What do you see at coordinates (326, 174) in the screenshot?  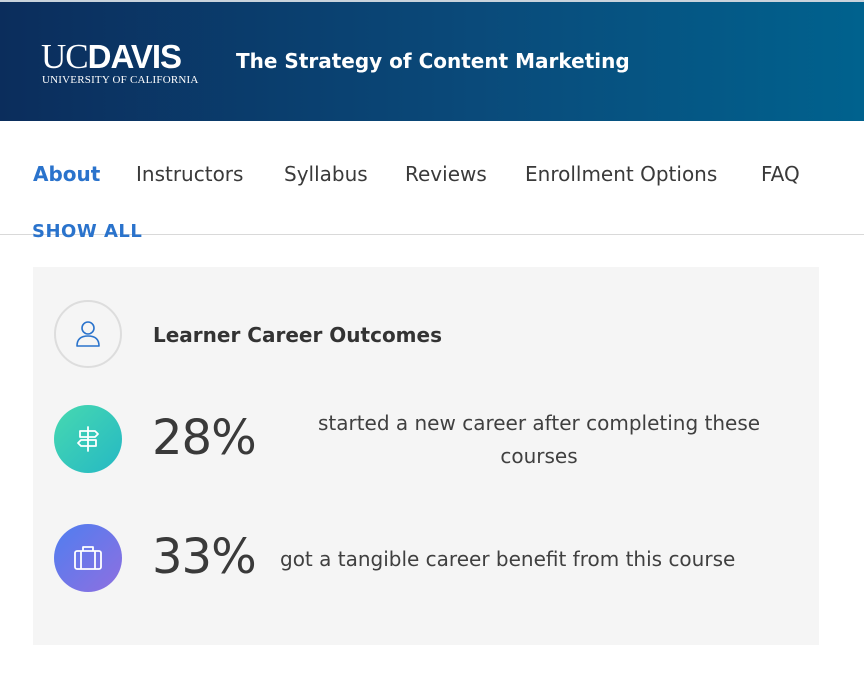 I see `tab-syllabus: Syllabus` at bounding box center [326, 174].